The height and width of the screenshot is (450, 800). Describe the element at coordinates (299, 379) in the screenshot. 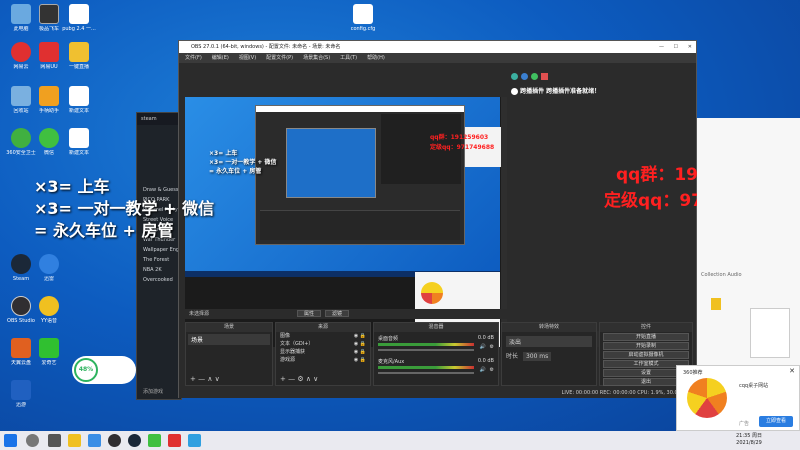

I see `source-controls: + — ⚙ ∧ ∨` at that location.